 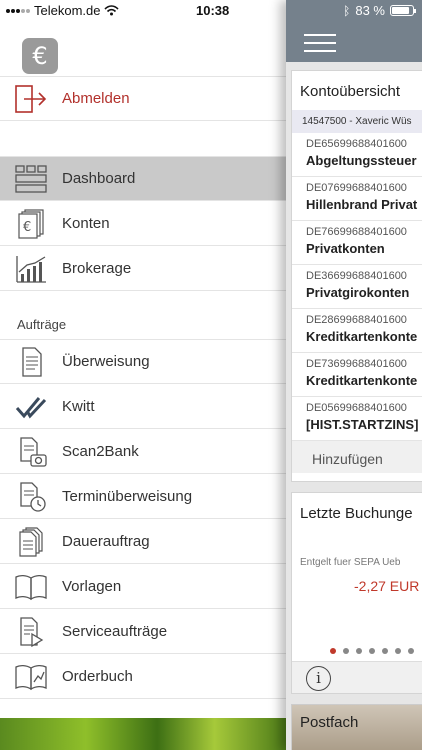 I want to click on menu-item-label: Konten, so click(x=86, y=223).